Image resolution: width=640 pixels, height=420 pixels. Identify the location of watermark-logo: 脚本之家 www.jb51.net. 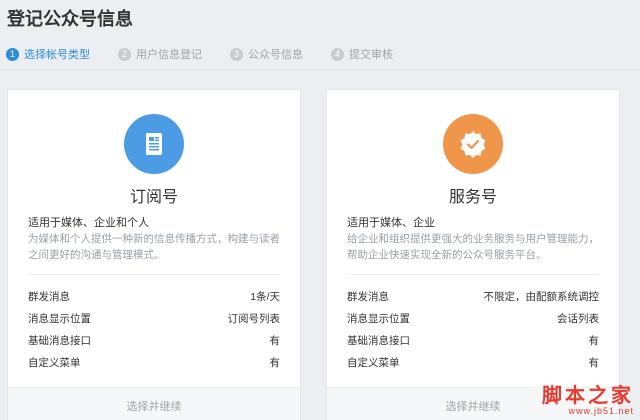
(564, 400).